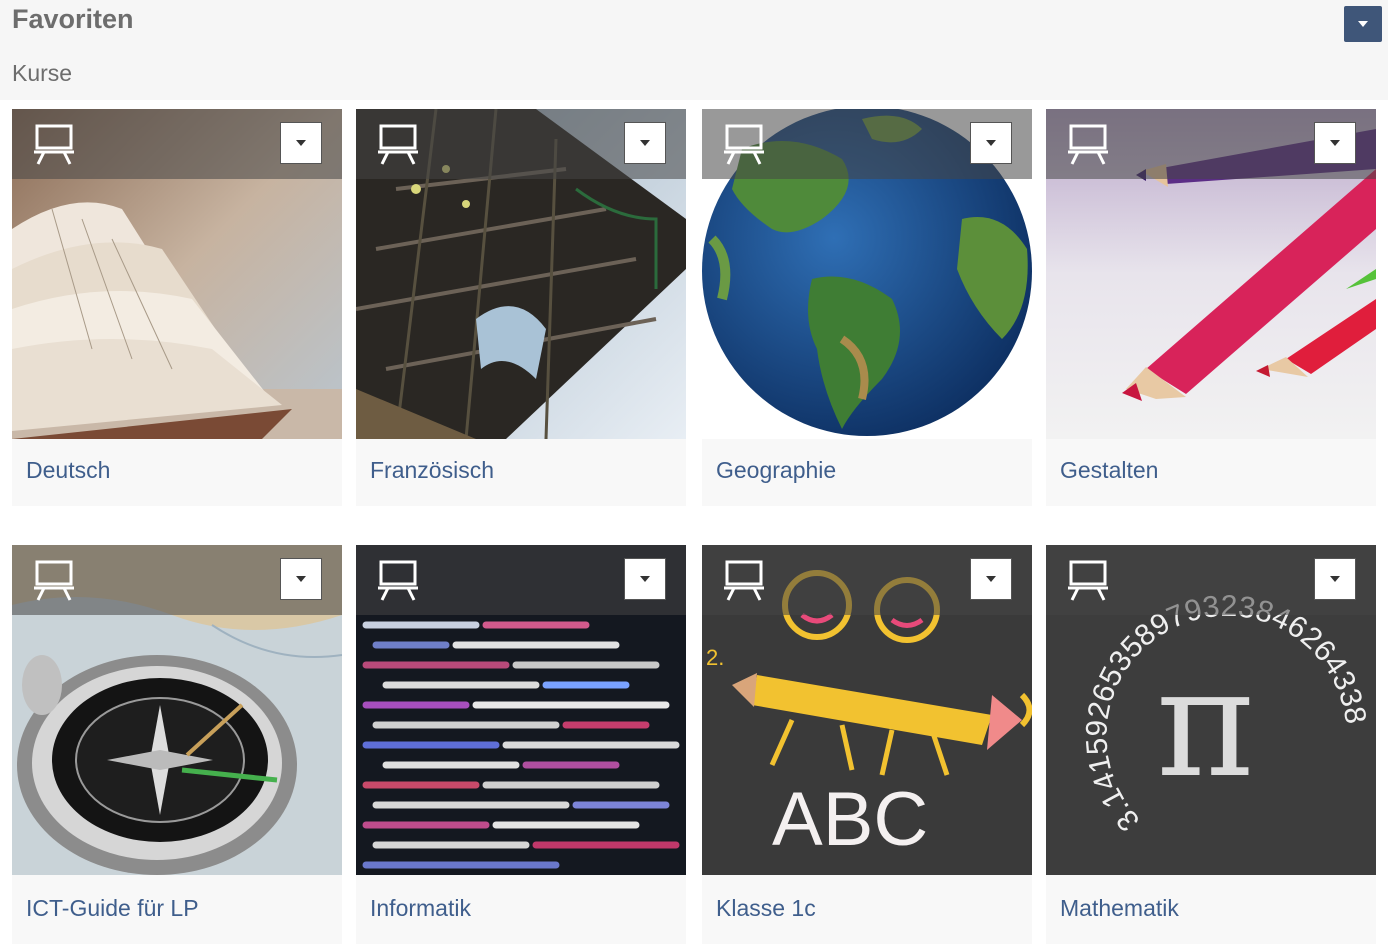  I want to click on course-card-klasse-1c: 2. ABC Klasse 1c, so click(867, 744).